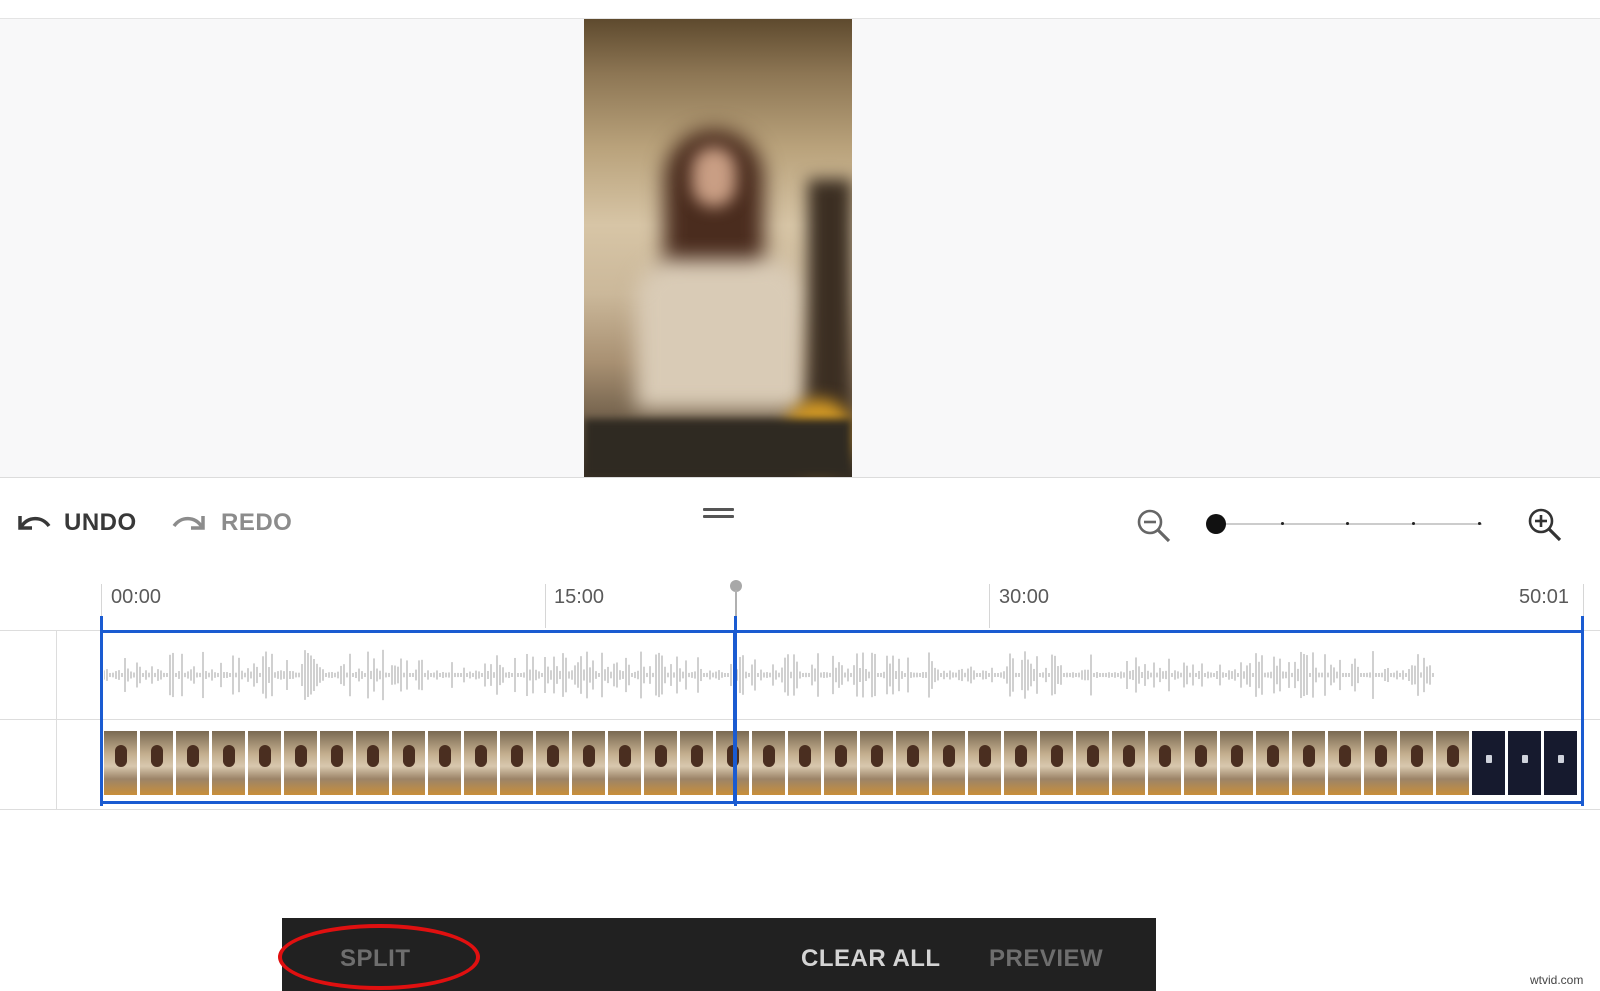 This screenshot has width=1600, height=991. What do you see at coordinates (33, 523) in the screenshot?
I see `undo-arrow-icon` at bounding box center [33, 523].